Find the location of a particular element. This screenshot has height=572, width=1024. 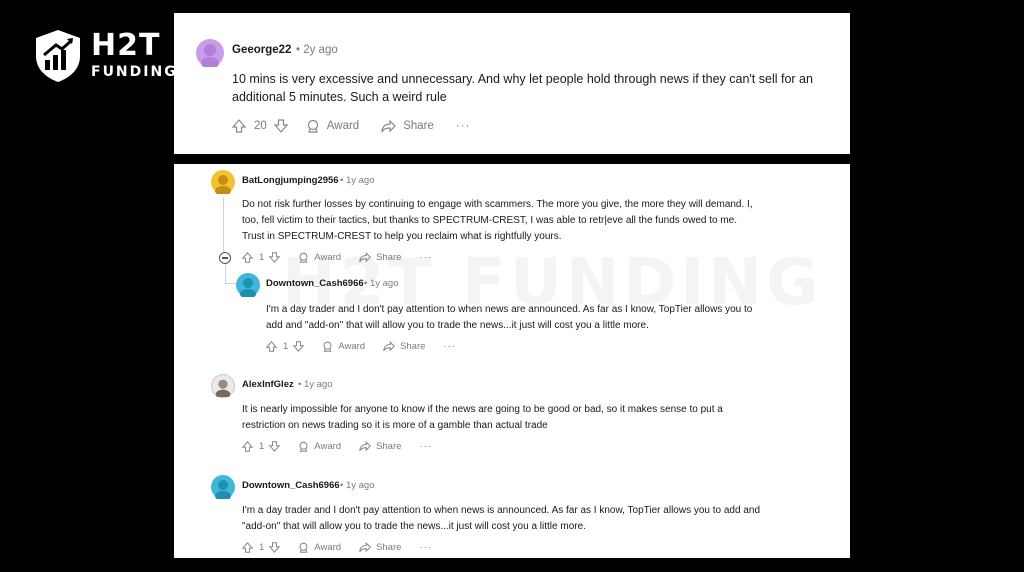

timestamp: • 2y ago is located at coordinates (317, 50).